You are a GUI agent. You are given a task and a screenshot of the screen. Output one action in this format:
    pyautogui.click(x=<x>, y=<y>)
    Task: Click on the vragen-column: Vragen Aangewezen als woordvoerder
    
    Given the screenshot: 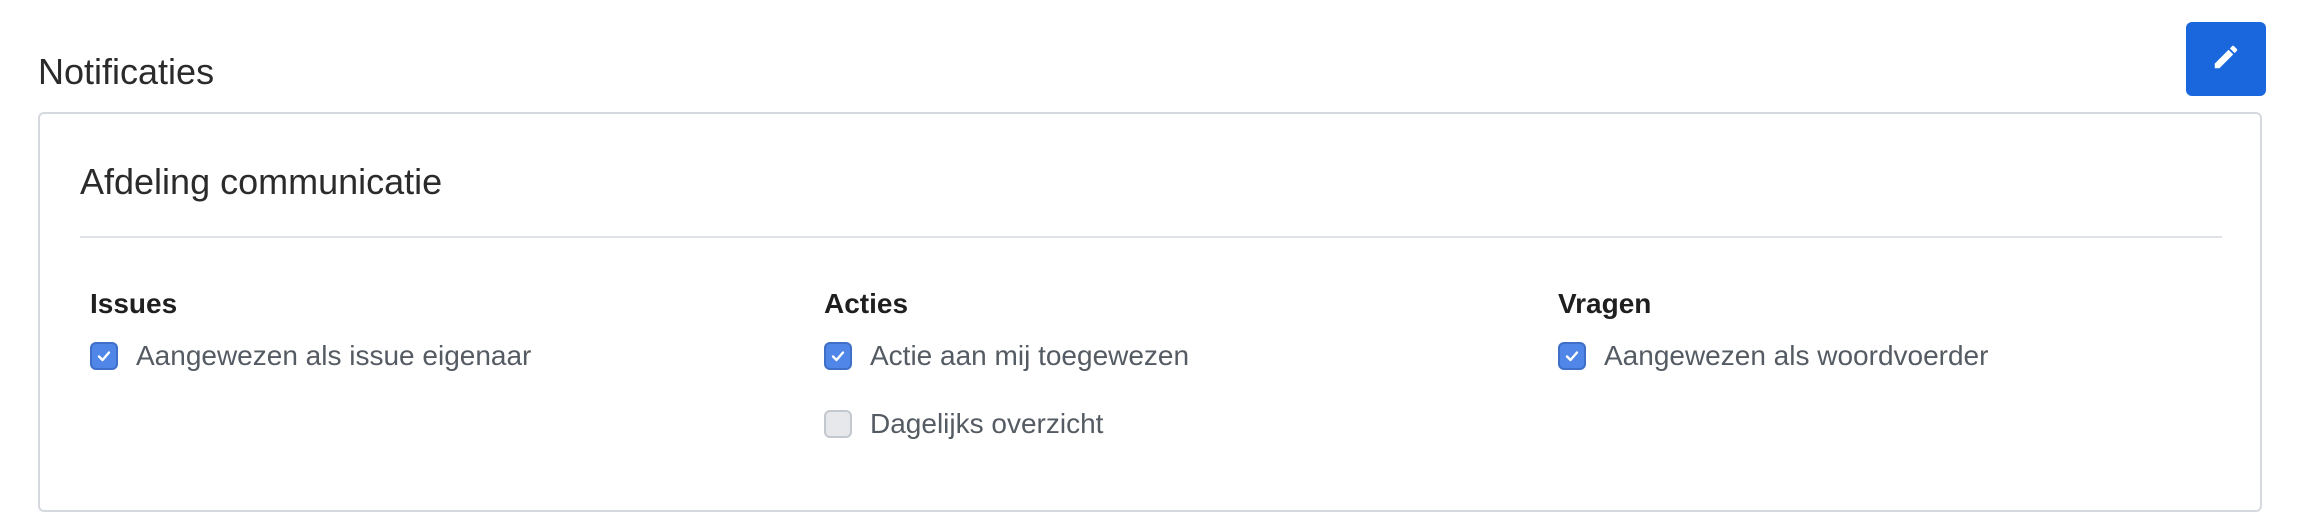 What is the action you would take?
    pyautogui.click(x=1908, y=344)
    